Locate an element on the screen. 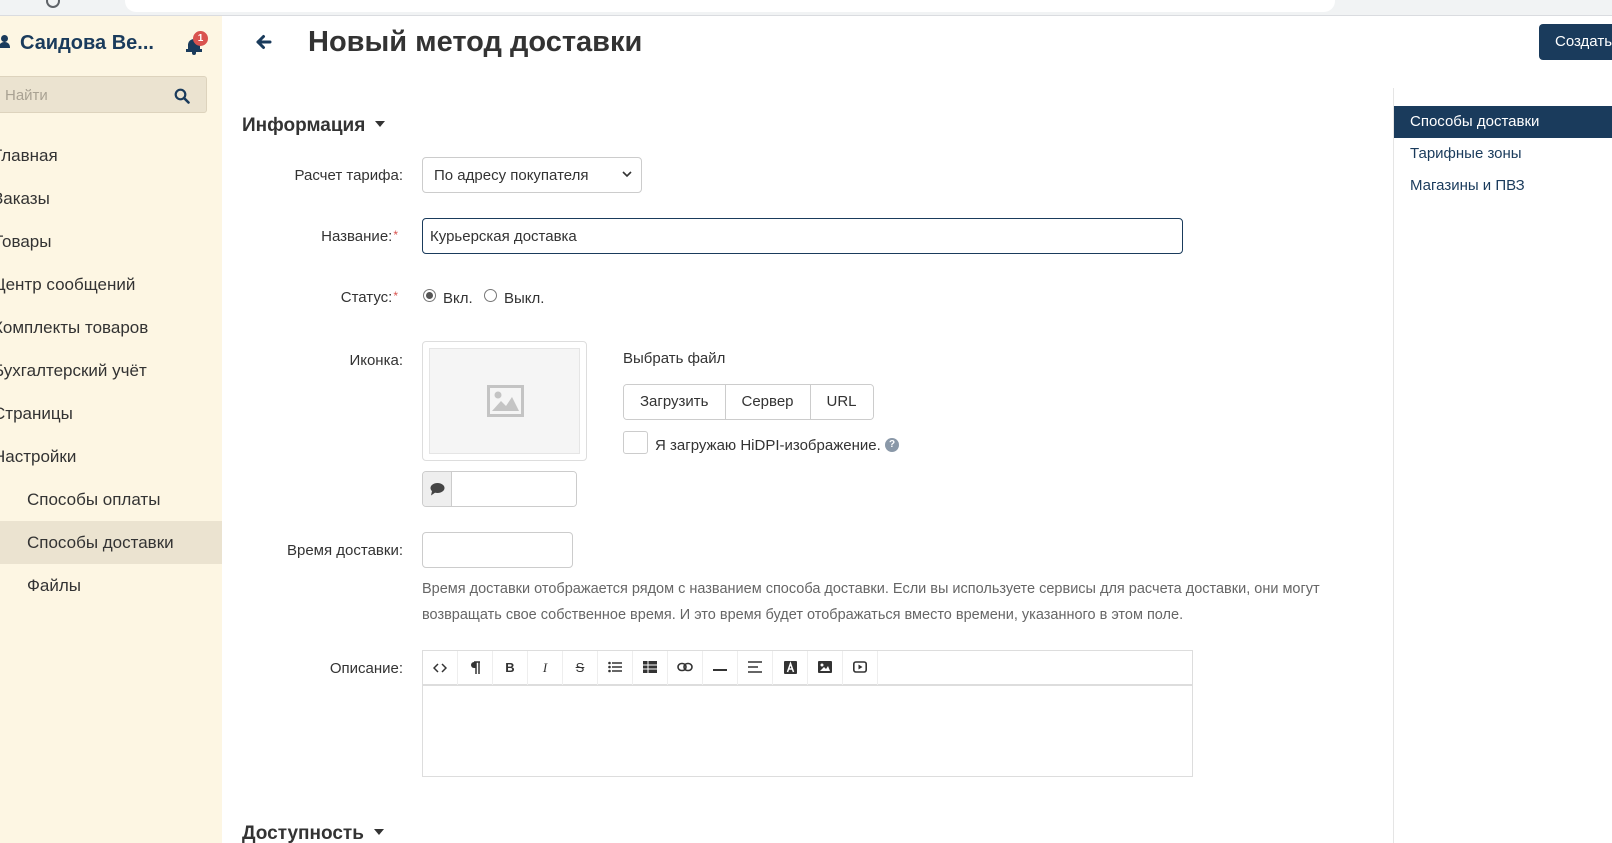 This screenshot has width=1612, height=843. align-left-icon is located at coordinates (755, 667).